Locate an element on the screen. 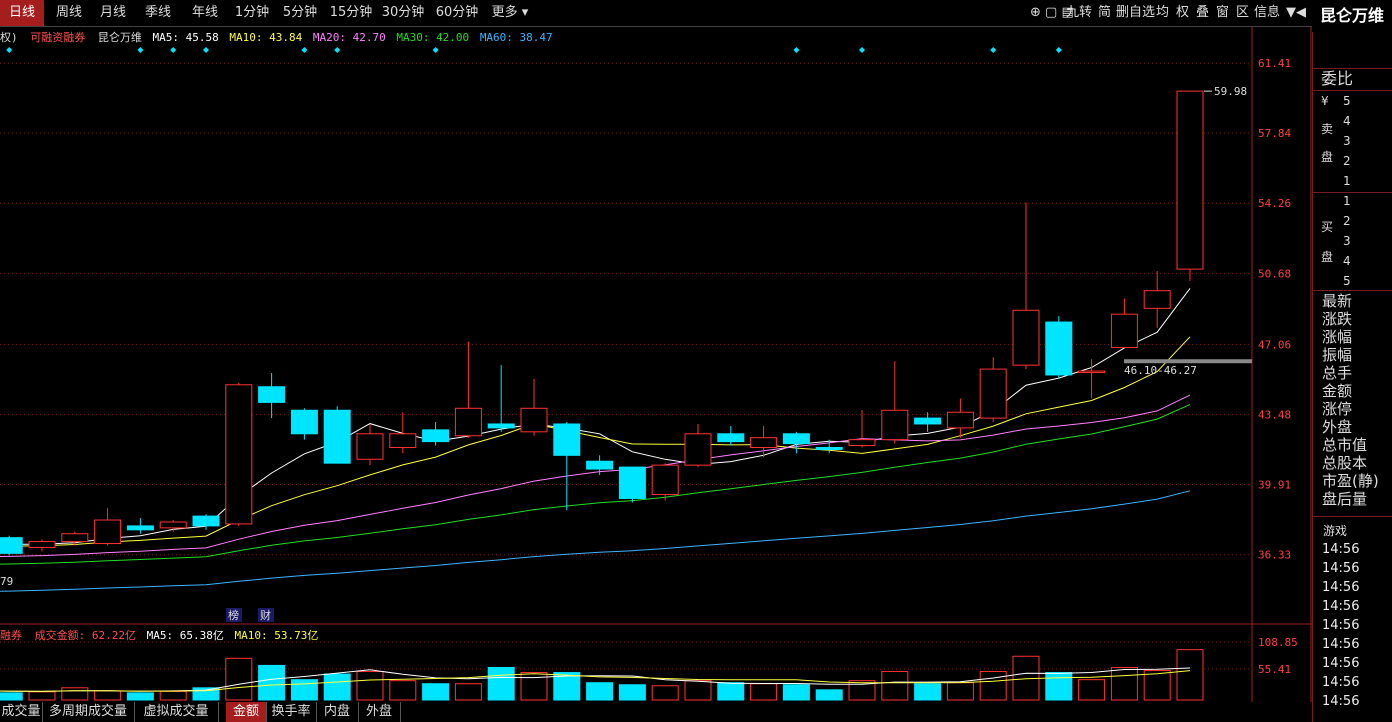 The image size is (1392, 722). ma60-line is located at coordinates (595, 543).